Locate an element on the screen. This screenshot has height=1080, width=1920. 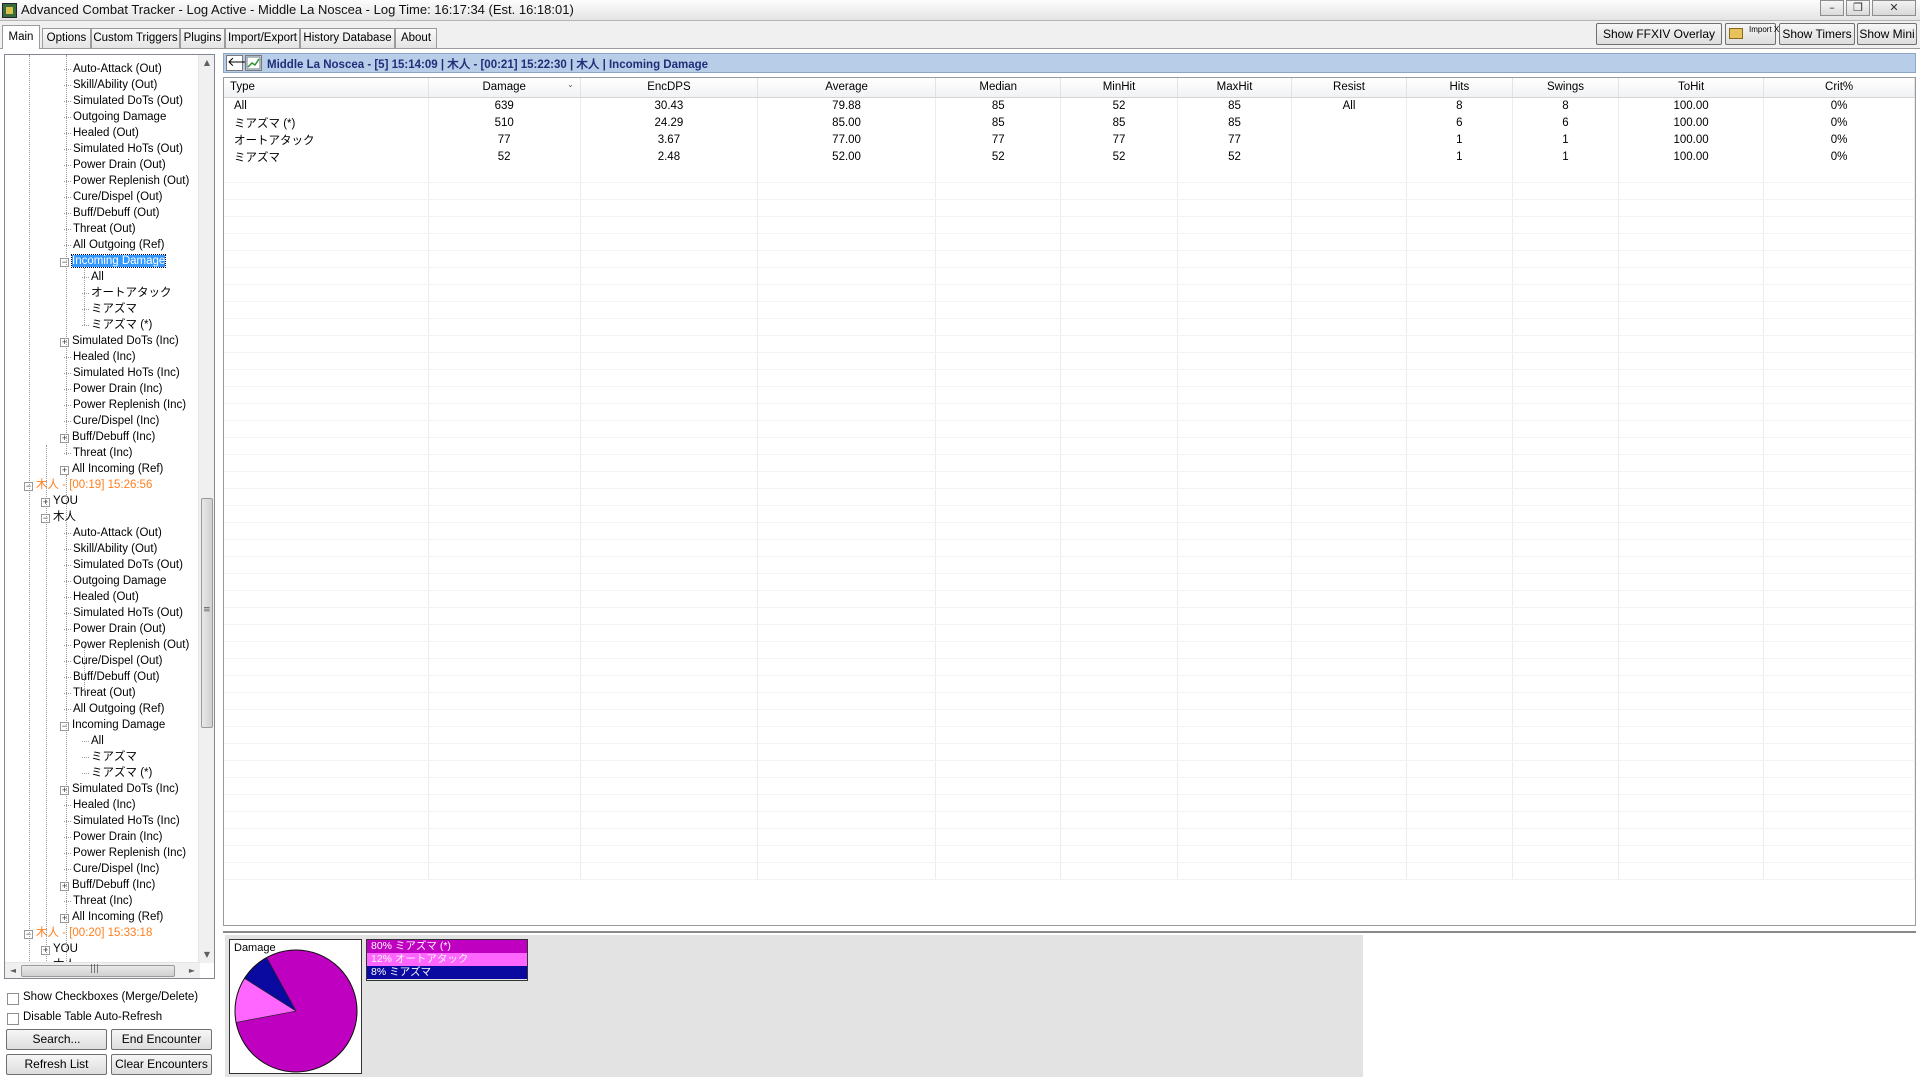
column-header: ⌄ Damage is located at coordinates (504, 88).